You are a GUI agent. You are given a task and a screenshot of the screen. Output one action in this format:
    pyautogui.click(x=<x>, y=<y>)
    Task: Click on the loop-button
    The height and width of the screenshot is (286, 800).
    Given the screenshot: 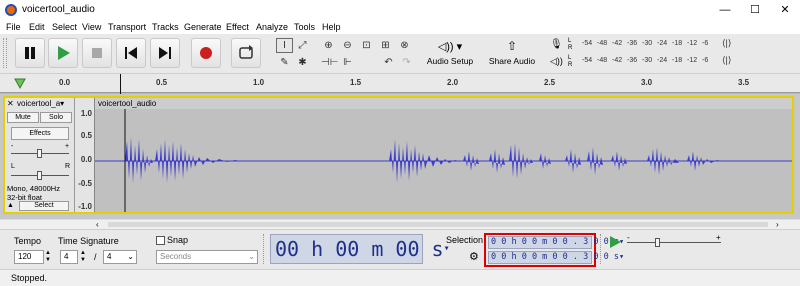 What is the action you would take?
    pyautogui.click(x=246, y=53)
    